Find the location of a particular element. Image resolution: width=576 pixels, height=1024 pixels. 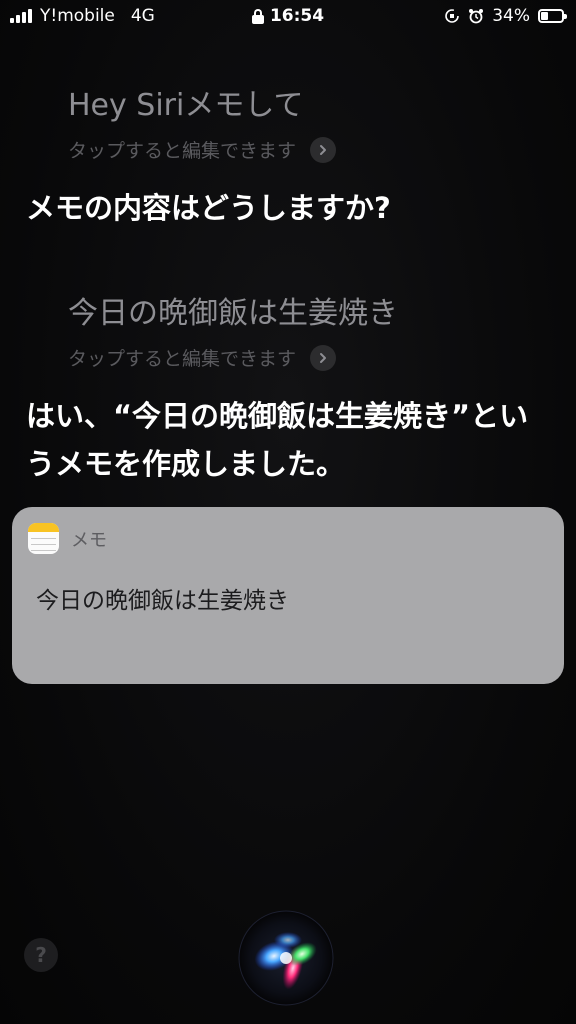

battery-percent: 34% is located at coordinates (511, 16).